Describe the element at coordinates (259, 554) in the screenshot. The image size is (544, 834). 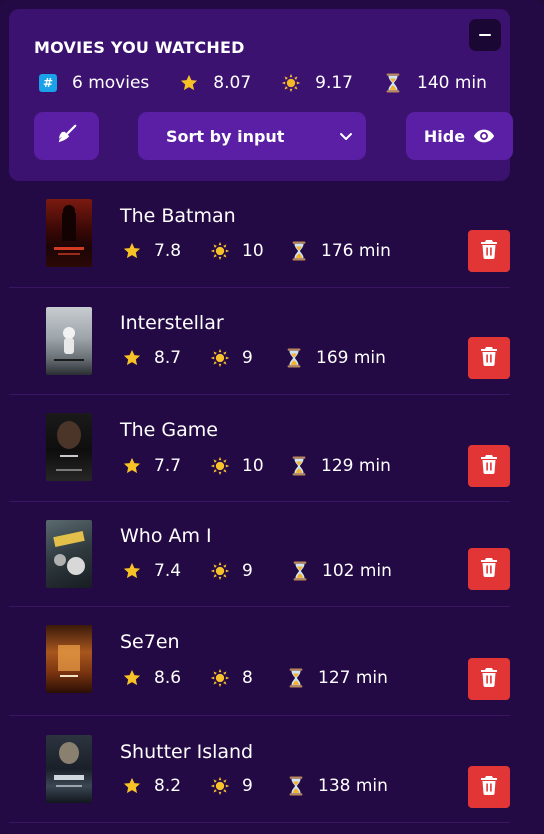
I see `movie-row: Who Am I 7.4 9 102 min` at that location.